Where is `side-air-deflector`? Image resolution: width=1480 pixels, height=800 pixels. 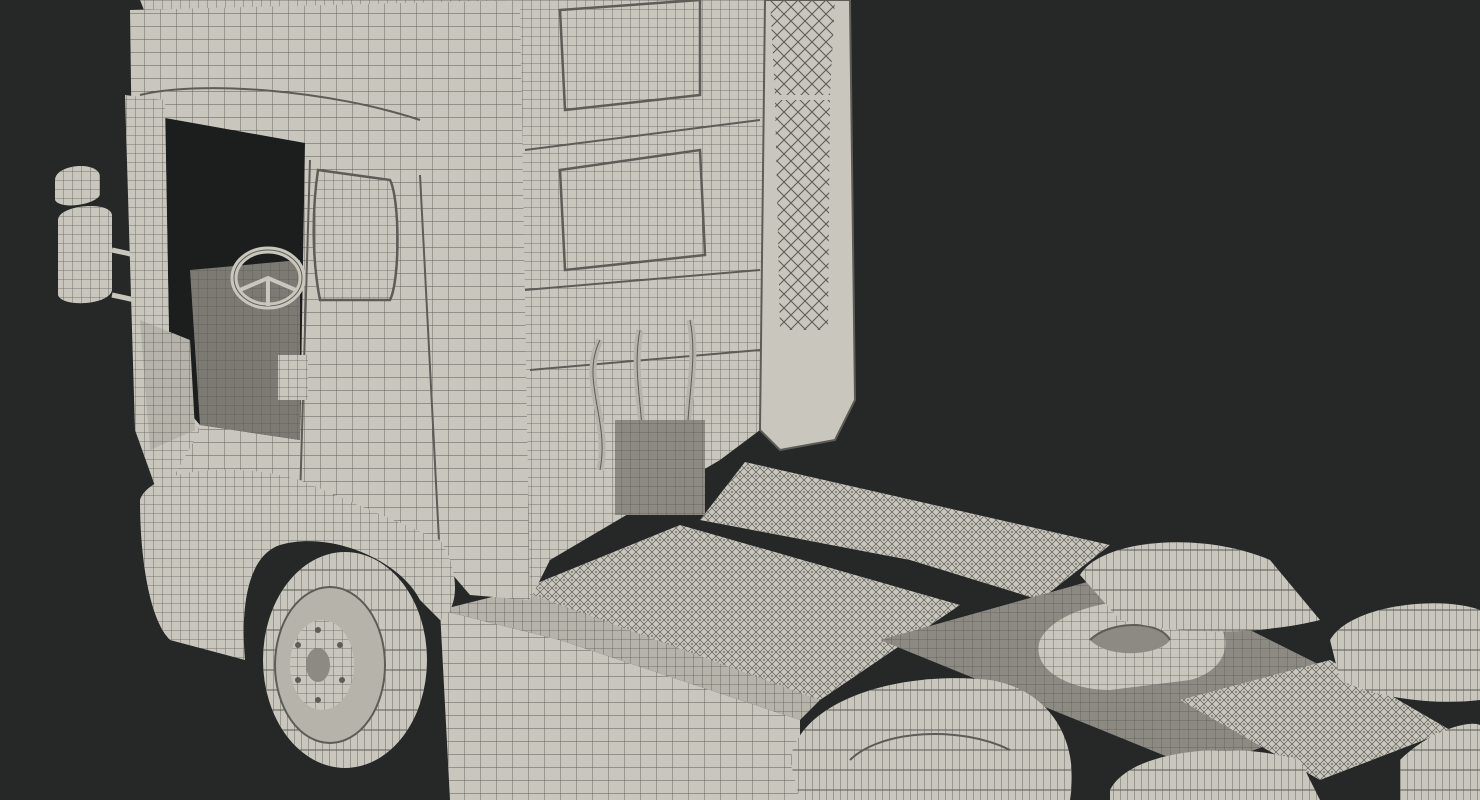 side-air-deflector is located at coordinates (807, 226).